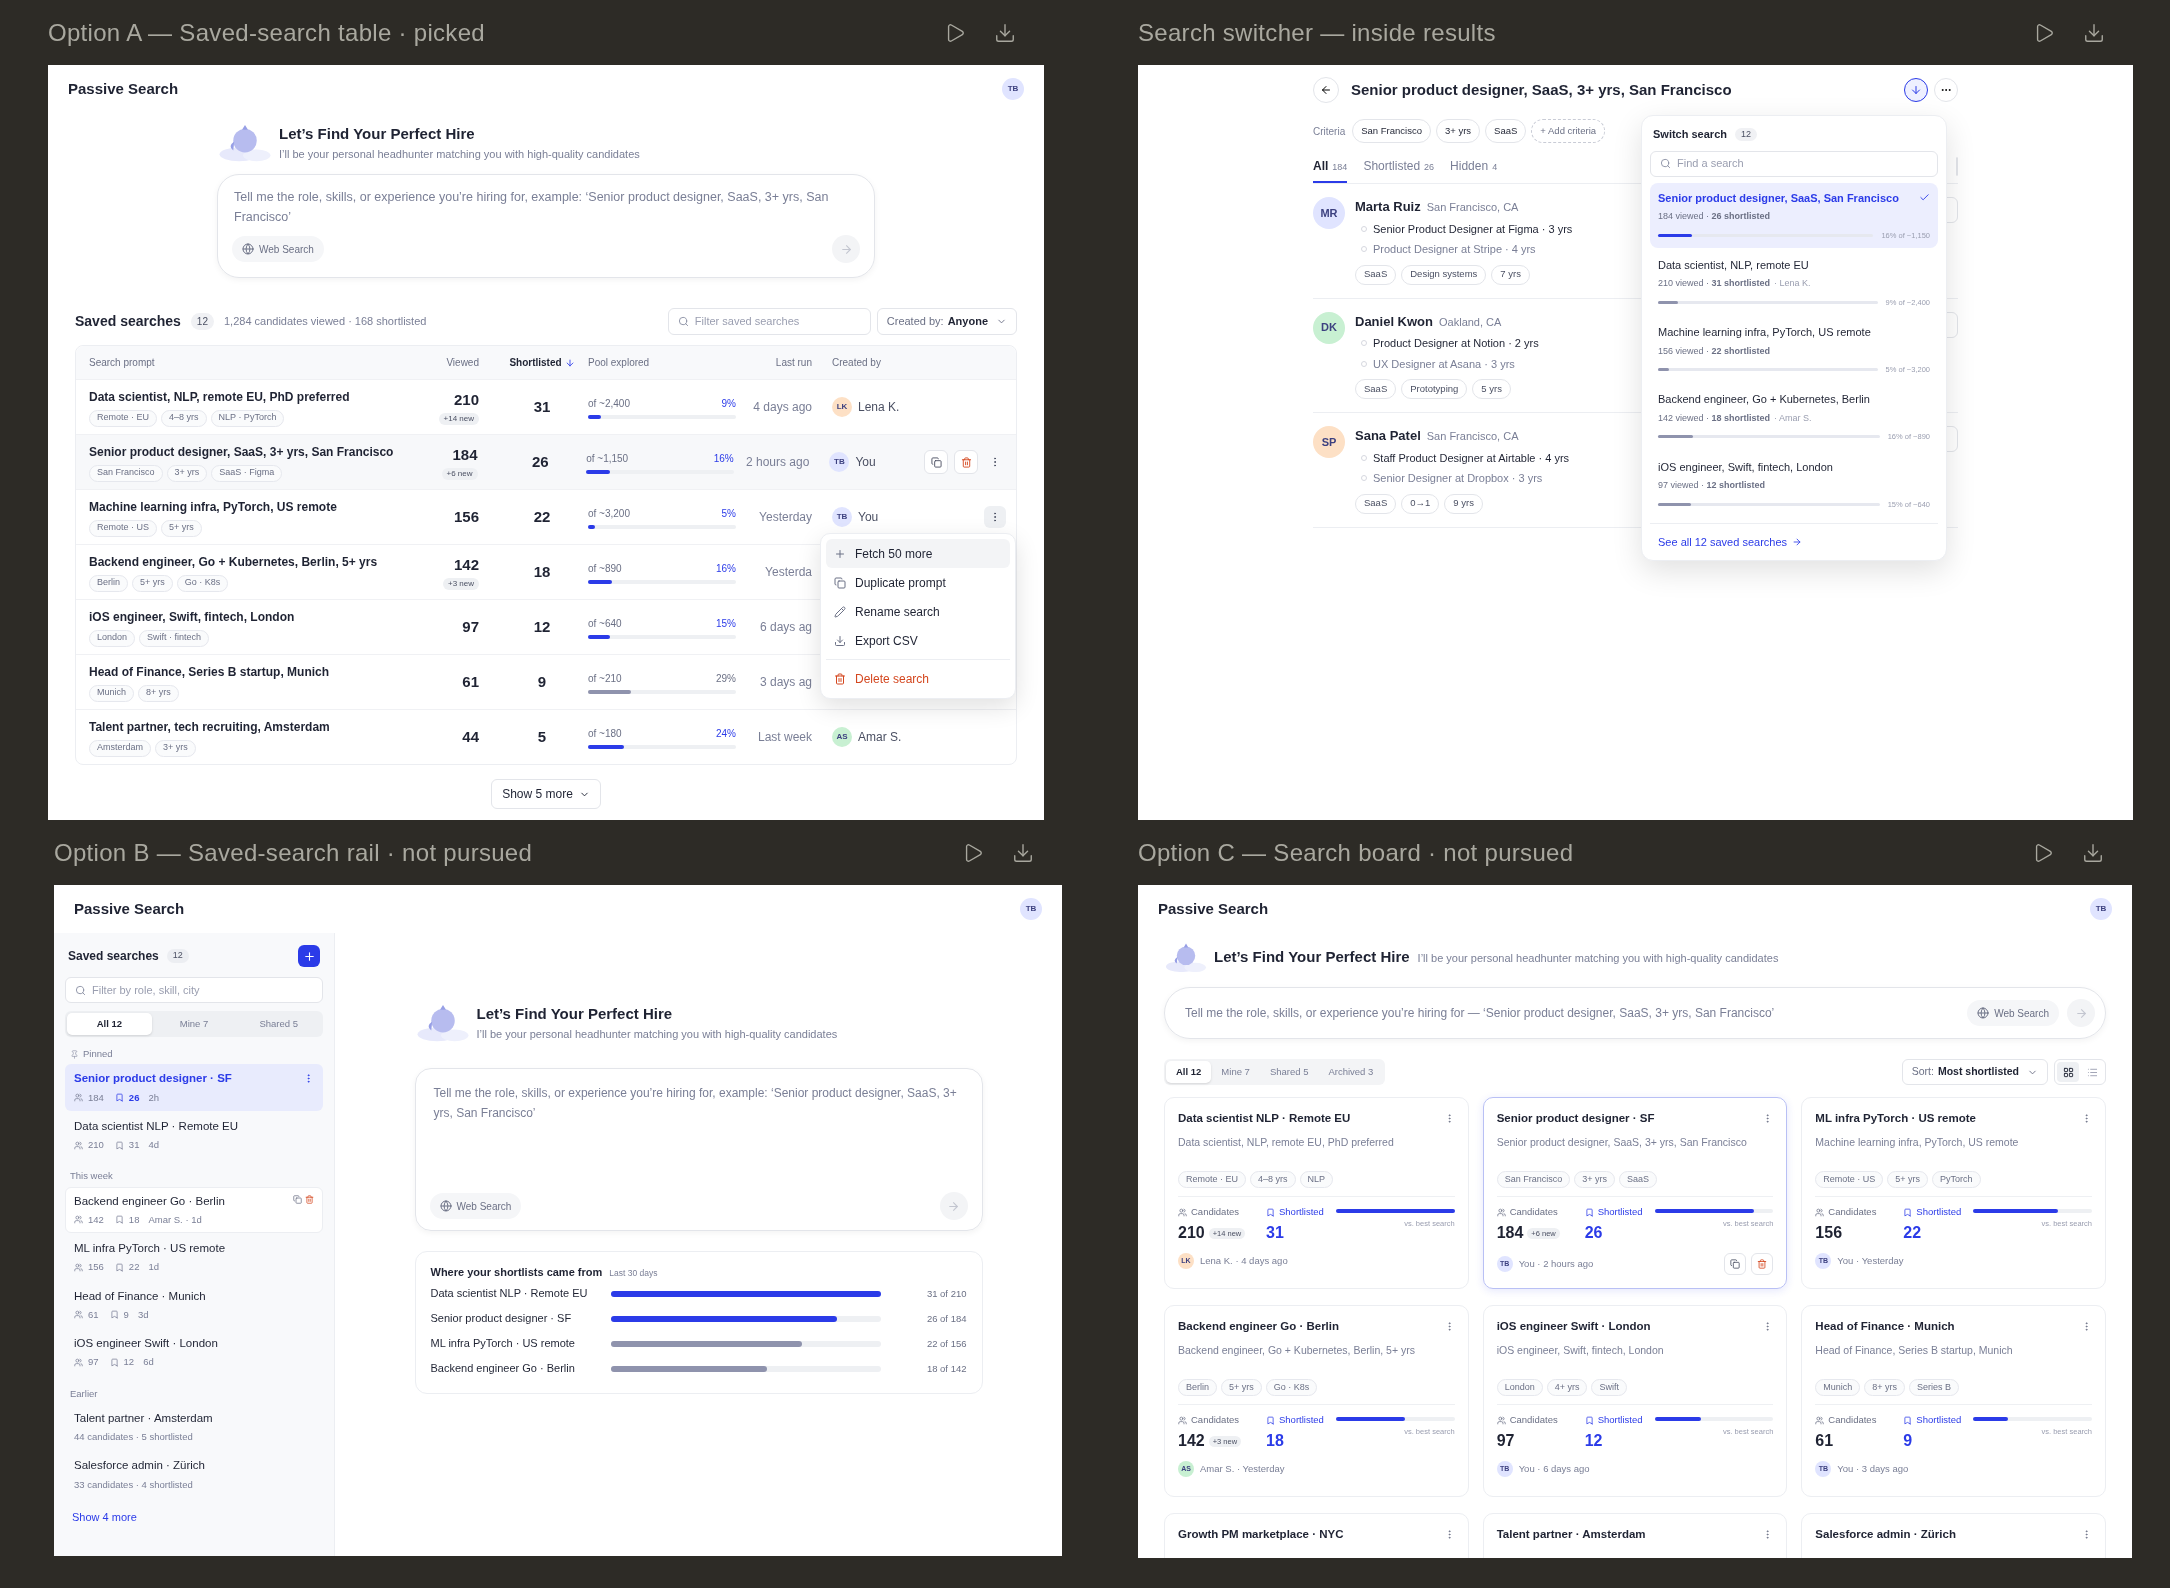  I want to click on search-stats: 184 viewed · 26 shortlisted, so click(1714, 216).